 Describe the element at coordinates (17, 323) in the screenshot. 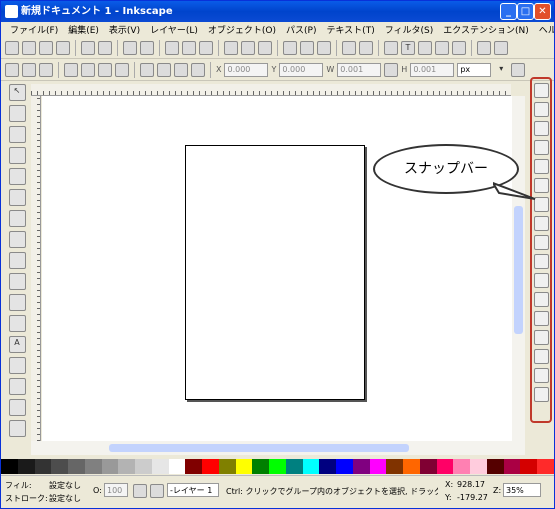

I see `calligraphy-tool-icon` at that location.